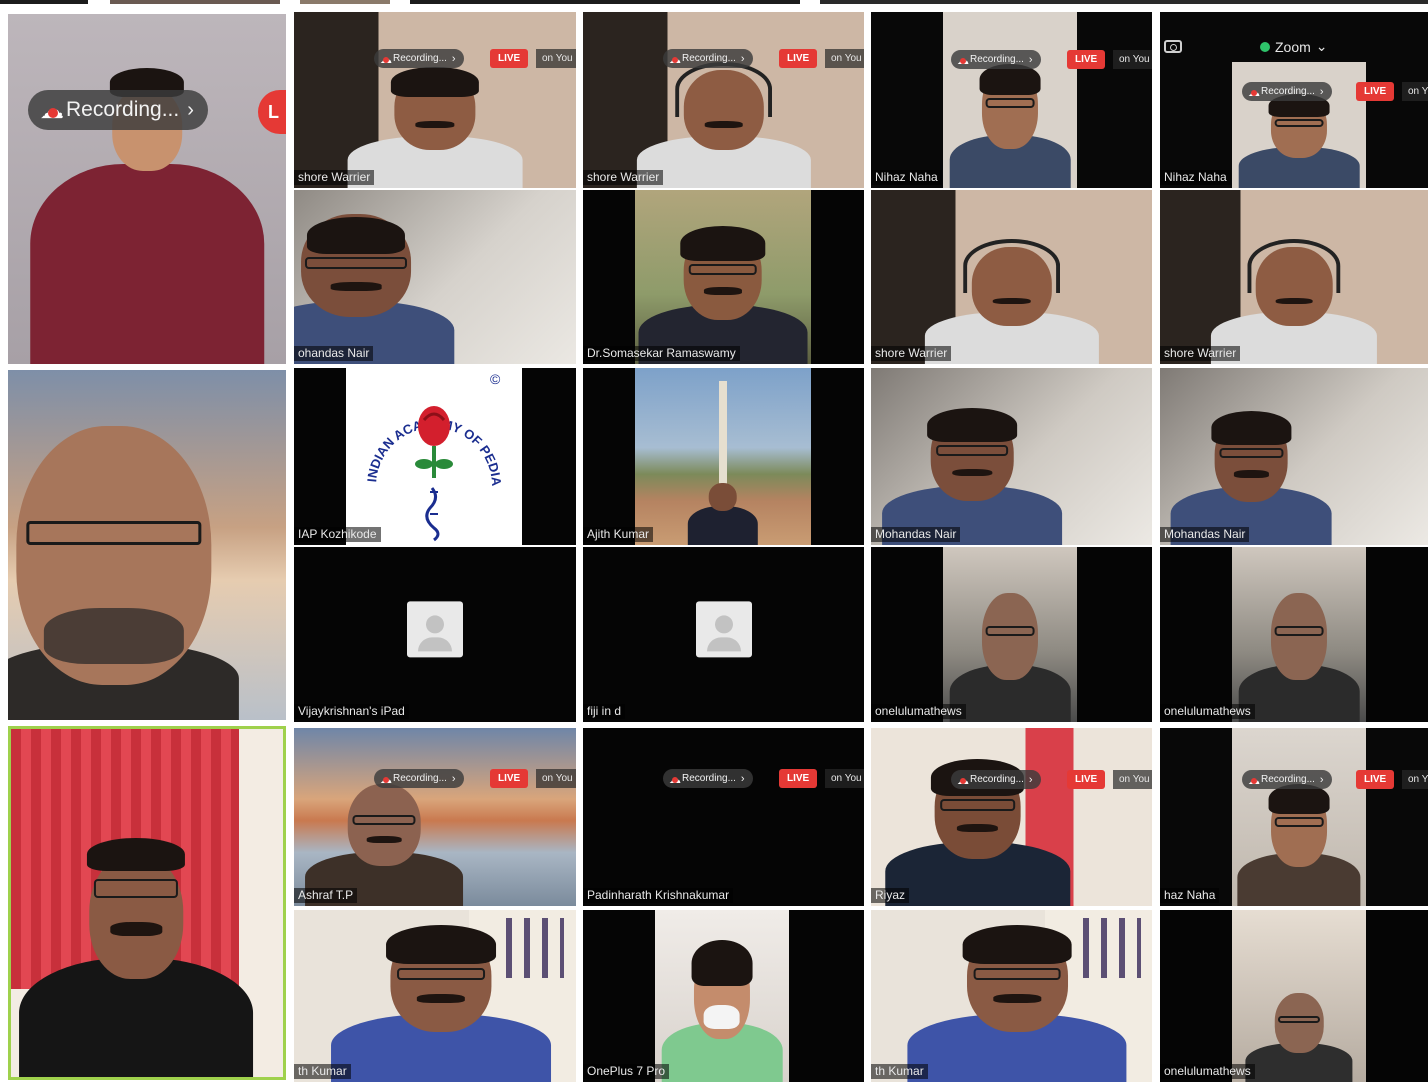  I want to click on video-tile: ohandas Nair, so click(435, 277).